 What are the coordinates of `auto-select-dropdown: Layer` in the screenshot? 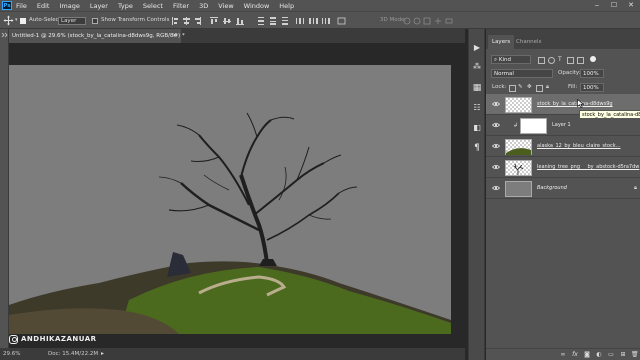 It's located at (72, 21).